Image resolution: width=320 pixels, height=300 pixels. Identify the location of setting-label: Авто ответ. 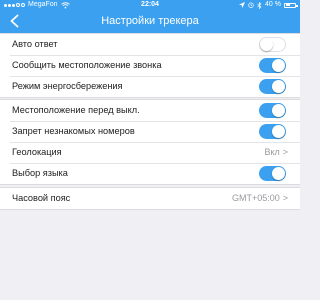
(35, 44).